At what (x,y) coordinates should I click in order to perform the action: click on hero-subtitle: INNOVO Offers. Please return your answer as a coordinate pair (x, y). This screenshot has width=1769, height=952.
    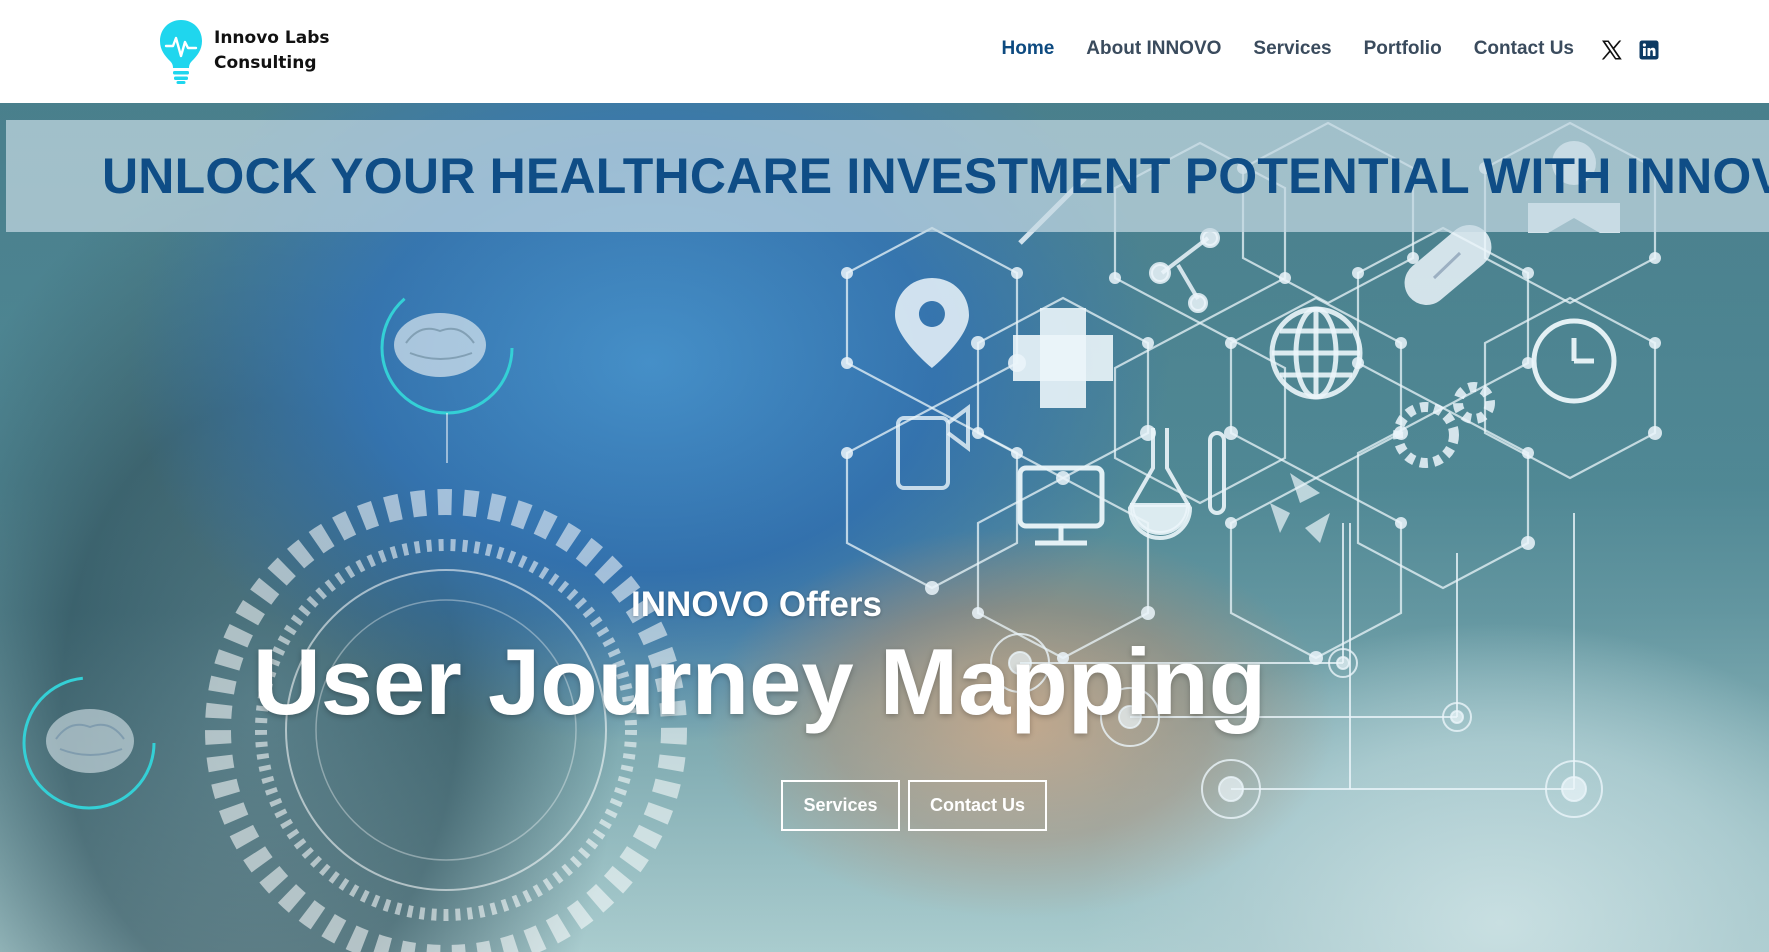
    Looking at the image, I should click on (756, 604).